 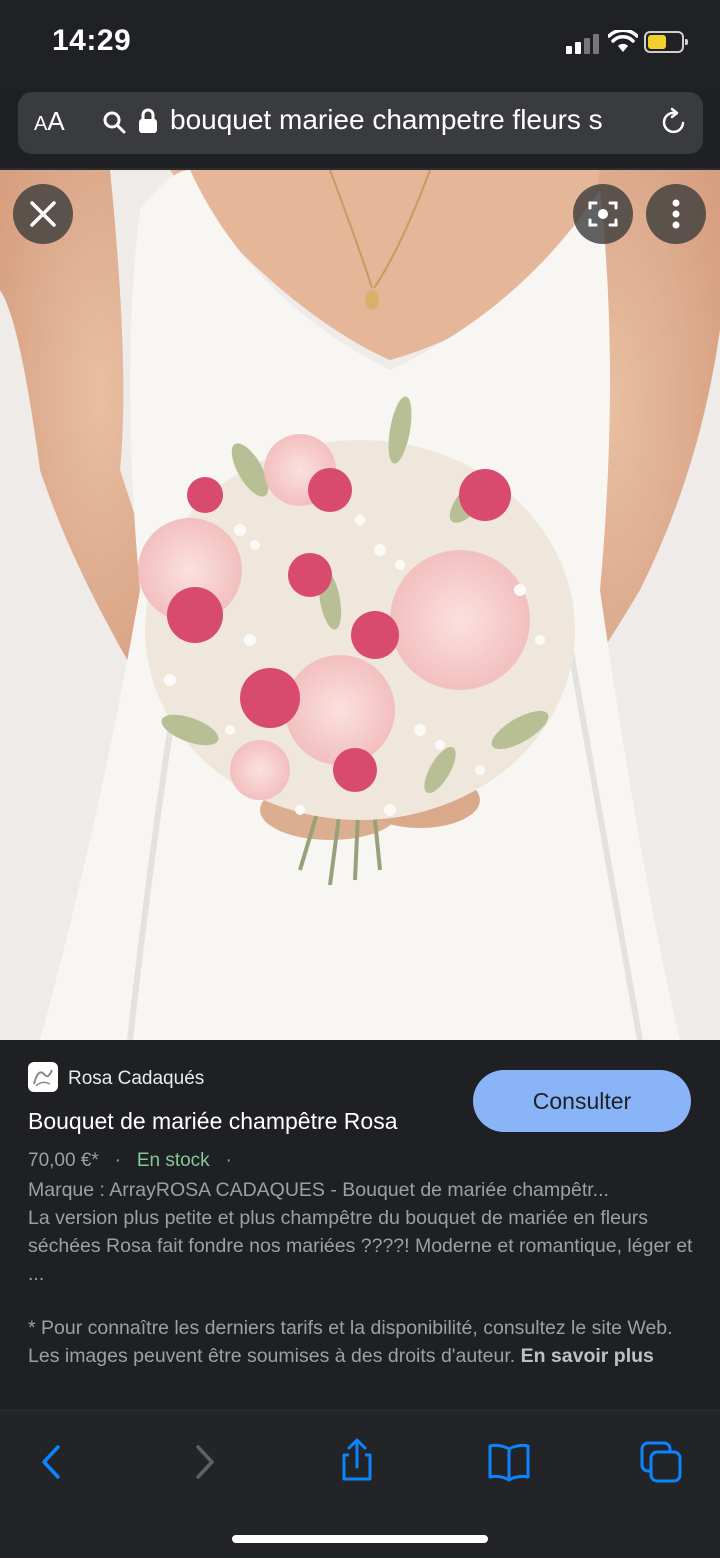 I want to click on lens-icon, so click(x=603, y=214).